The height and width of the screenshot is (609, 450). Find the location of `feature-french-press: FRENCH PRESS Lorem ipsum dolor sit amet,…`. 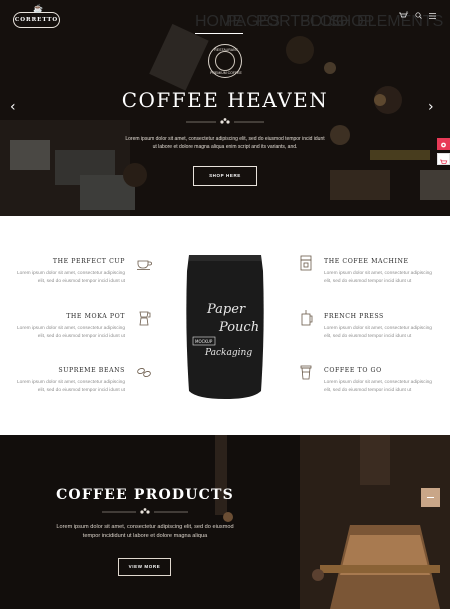

feature-french-press: FRENCH PRESS Lorem ipsum dolor sit amet,… is located at coordinates (379, 327).